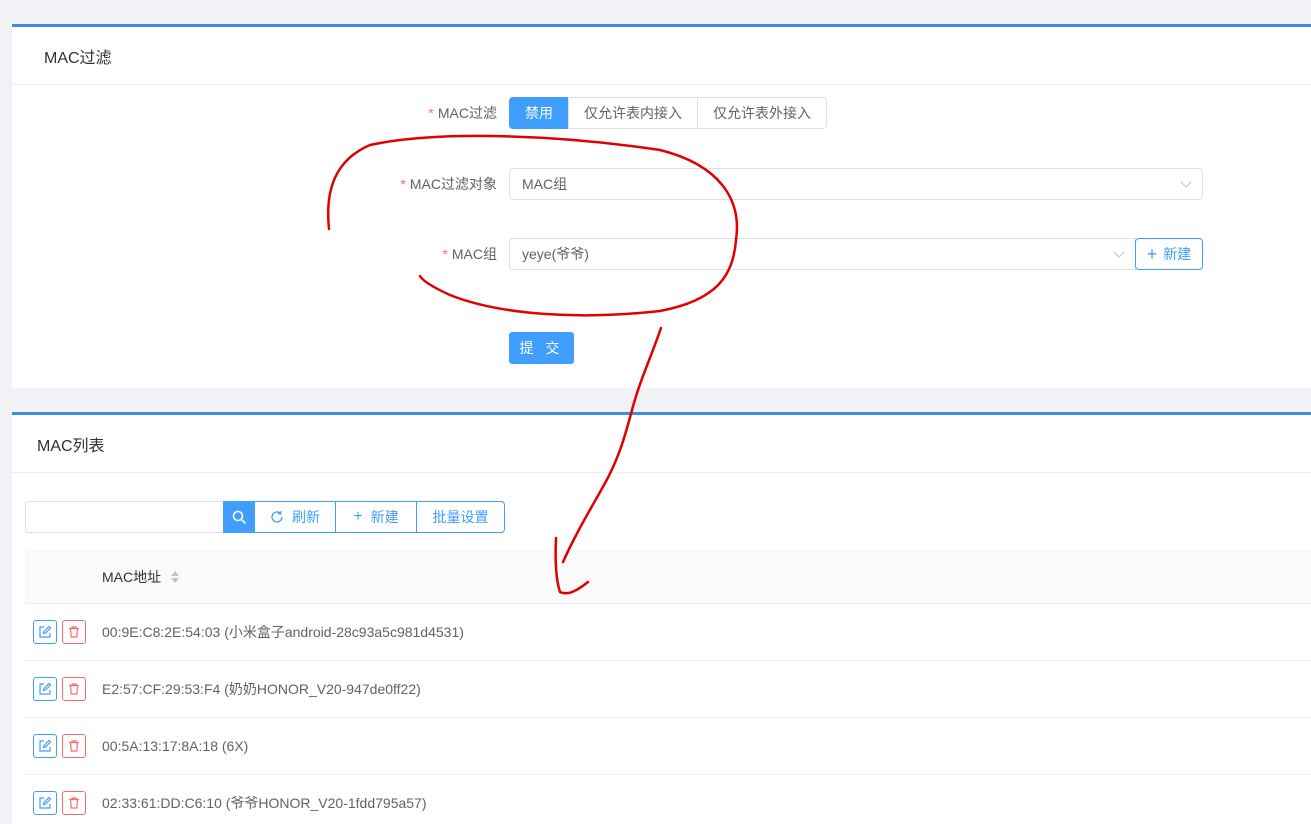  Describe the element at coordinates (384, 517) in the screenshot. I see `new-mac-button-label: 新建` at that location.